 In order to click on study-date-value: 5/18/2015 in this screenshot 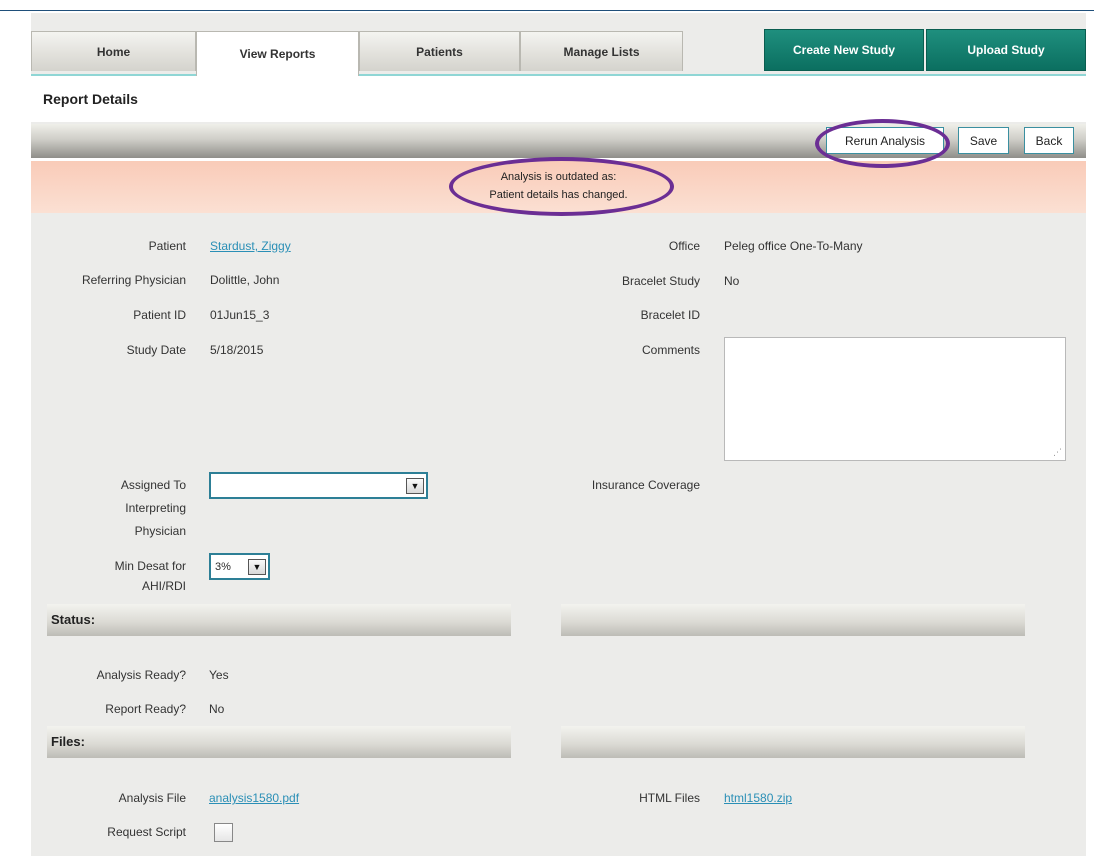, I will do `click(237, 350)`.